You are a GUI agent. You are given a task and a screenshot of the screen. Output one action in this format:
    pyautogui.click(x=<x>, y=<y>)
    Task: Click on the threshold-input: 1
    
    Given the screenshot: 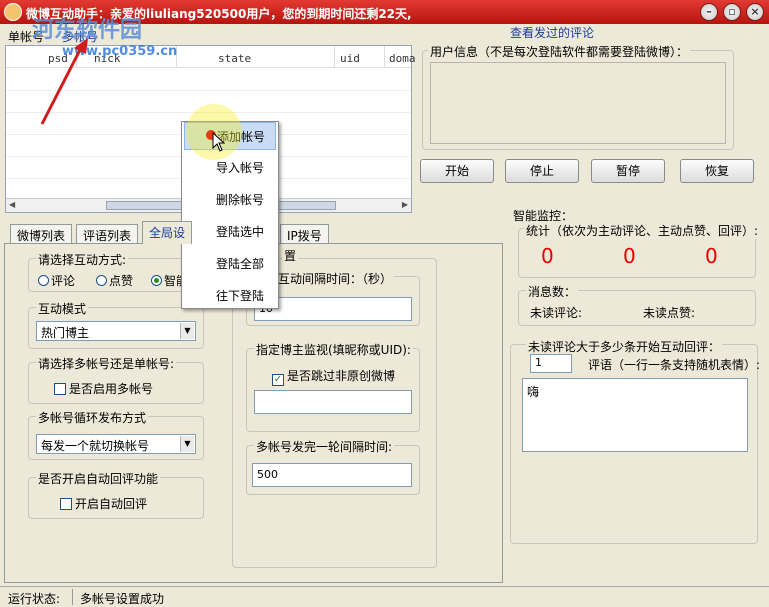 What is the action you would take?
    pyautogui.click(x=551, y=363)
    